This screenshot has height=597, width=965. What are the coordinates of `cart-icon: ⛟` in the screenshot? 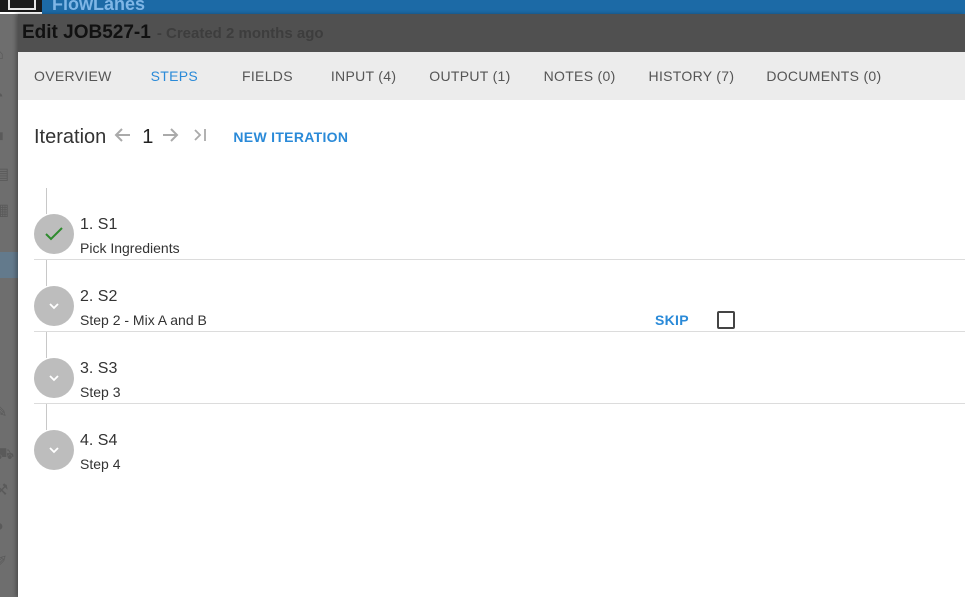 It's located at (7, 454).